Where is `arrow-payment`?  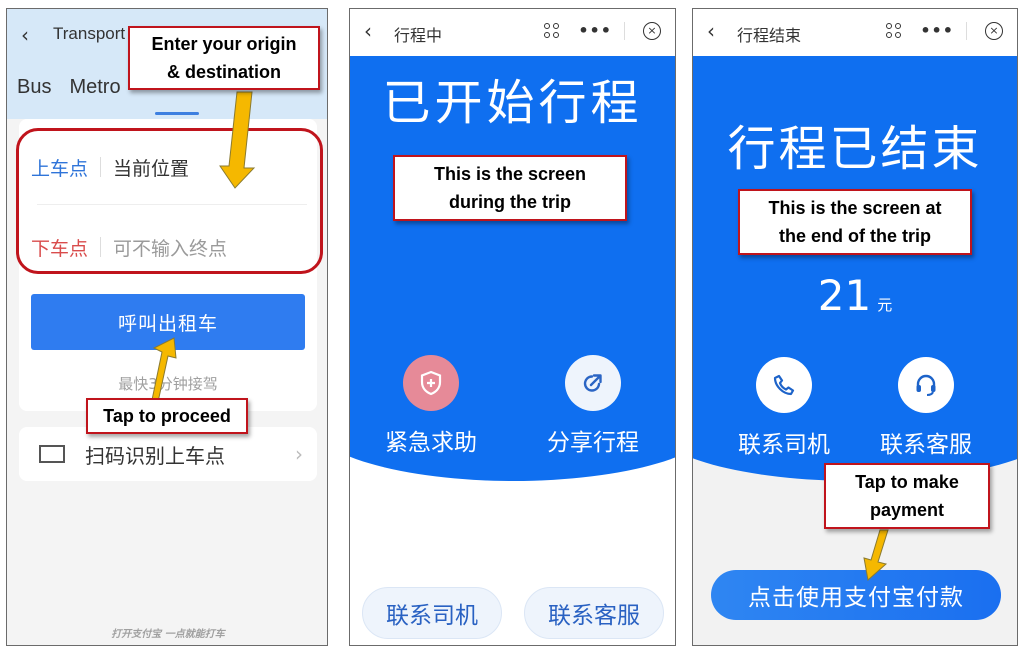 arrow-payment is located at coordinates (876, 555).